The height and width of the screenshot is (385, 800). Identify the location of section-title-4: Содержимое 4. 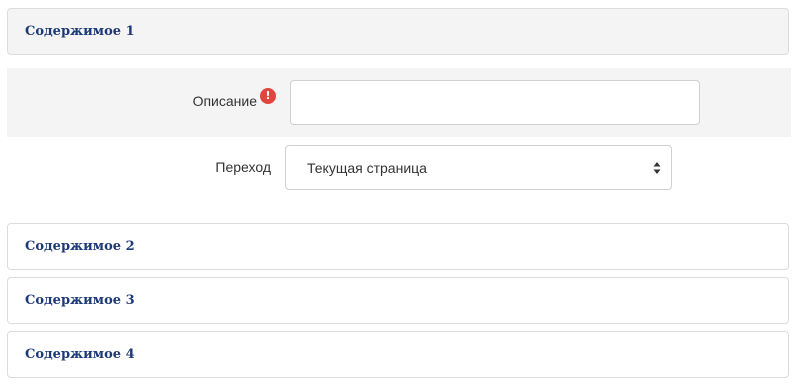
(80, 354).